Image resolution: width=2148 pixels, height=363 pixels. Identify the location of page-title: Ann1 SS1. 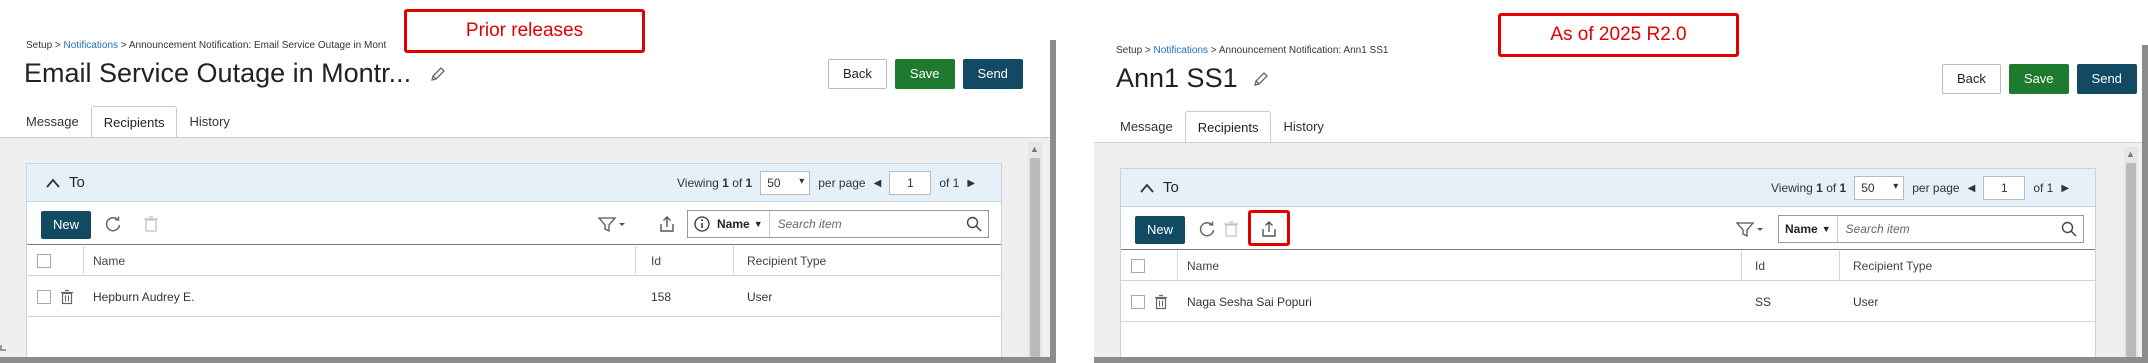
(1177, 78).